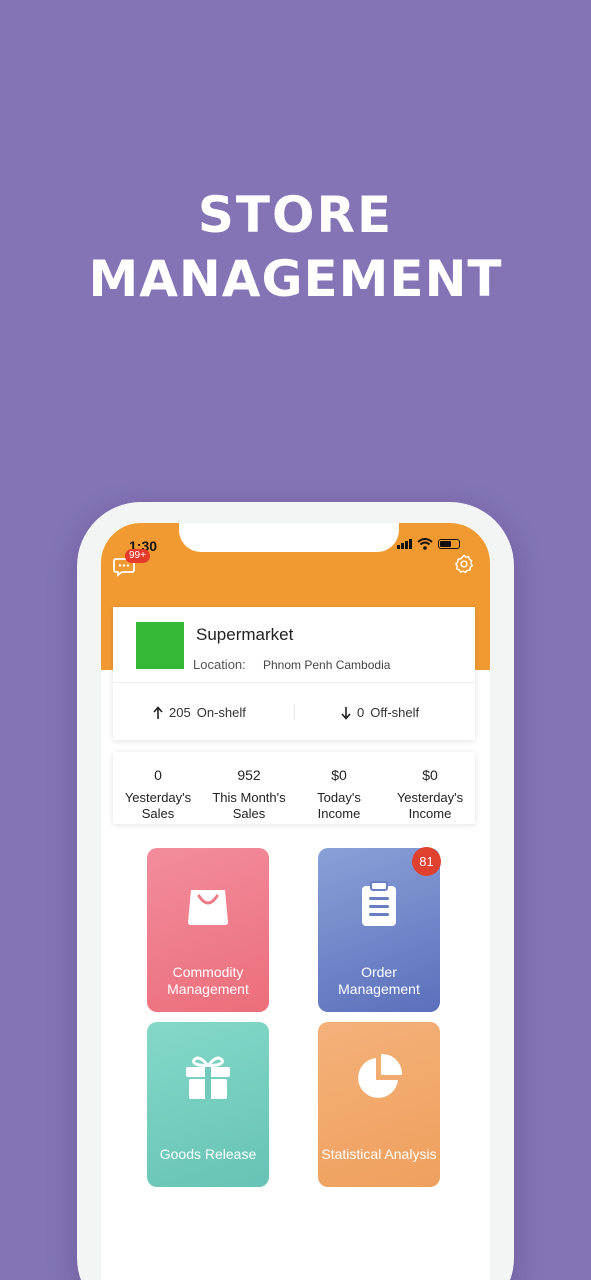 The image size is (591, 1280). Describe the element at coordinates (379, 972) in the screenshot. I see `tile-label-line1: Order` at that location.